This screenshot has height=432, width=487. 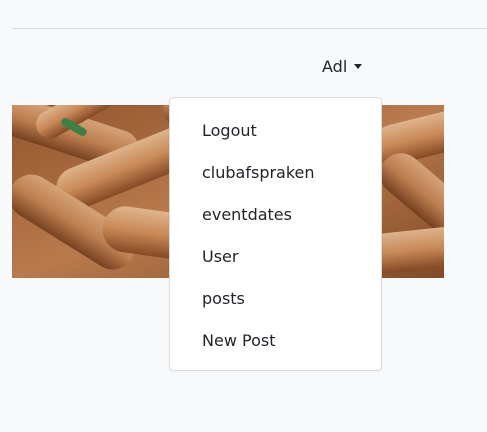 What do you see at coordinates (358, 66) in the screenshot?
I see `caret-down-icon` at bounding box center [358, 66].